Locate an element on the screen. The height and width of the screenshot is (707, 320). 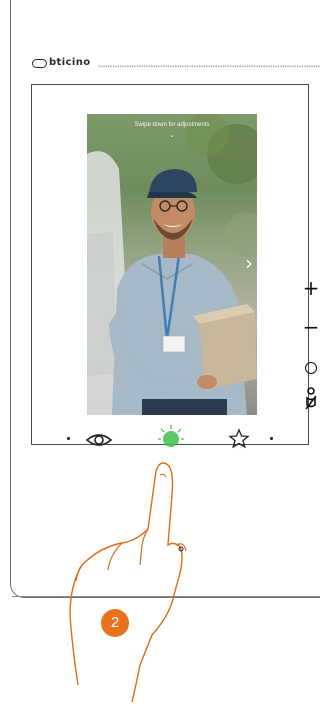
step-number-badge: 2 is located at coordinates (115, 623).